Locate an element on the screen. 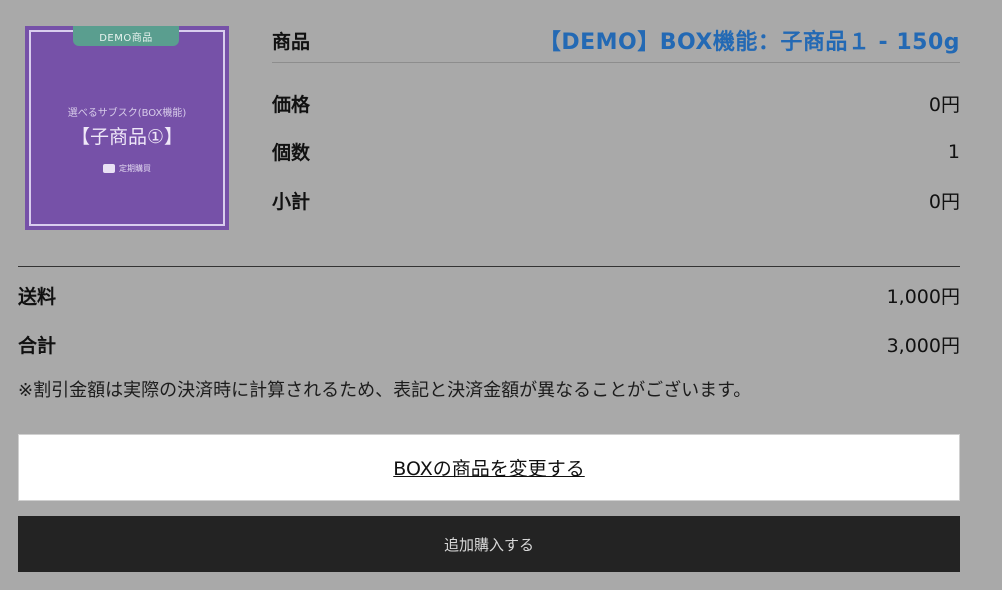  thumbnail-logo: 定期購買 is located at coordinates (127, 168).